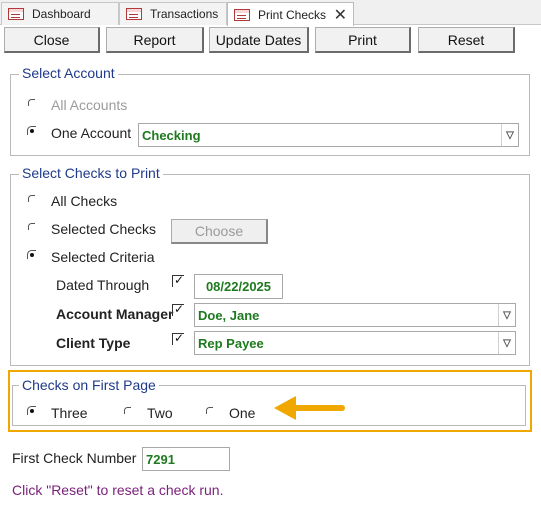 The image size is (541, 506). I want to click on account-manager-checkbox, so click(178, 310).